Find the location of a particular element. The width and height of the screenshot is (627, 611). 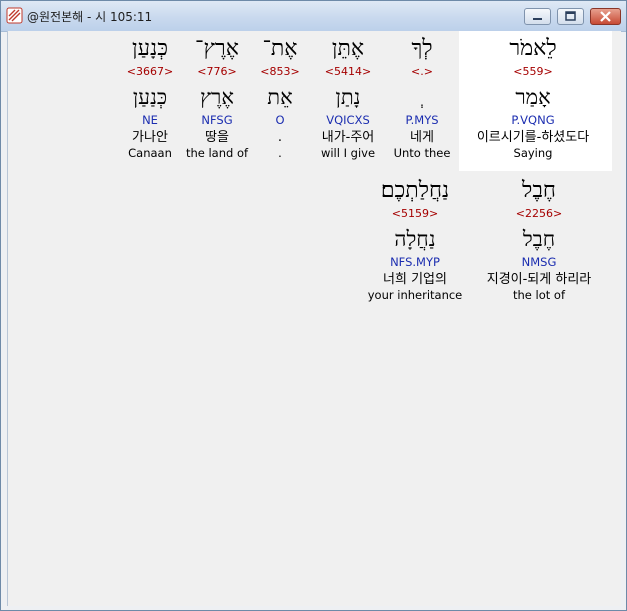

hebrew-lemma: חֶבֶל is located at coordinates (539, 239).